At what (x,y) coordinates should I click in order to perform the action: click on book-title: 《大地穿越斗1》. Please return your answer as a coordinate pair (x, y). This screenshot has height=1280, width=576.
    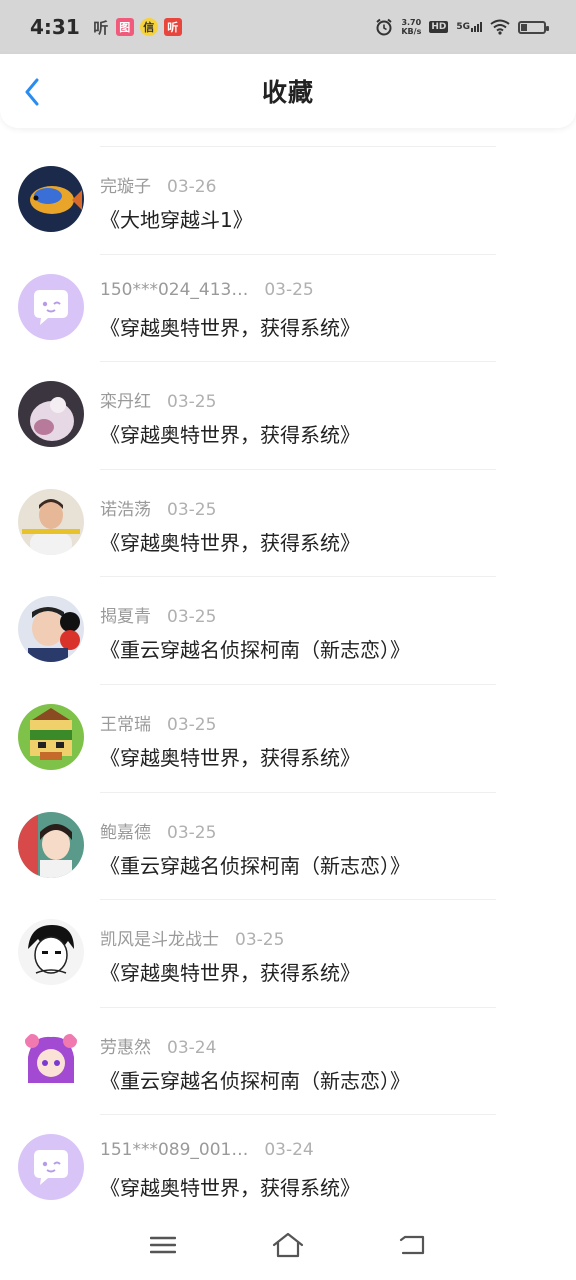
    Looking at the image, I should click on (176, 218).